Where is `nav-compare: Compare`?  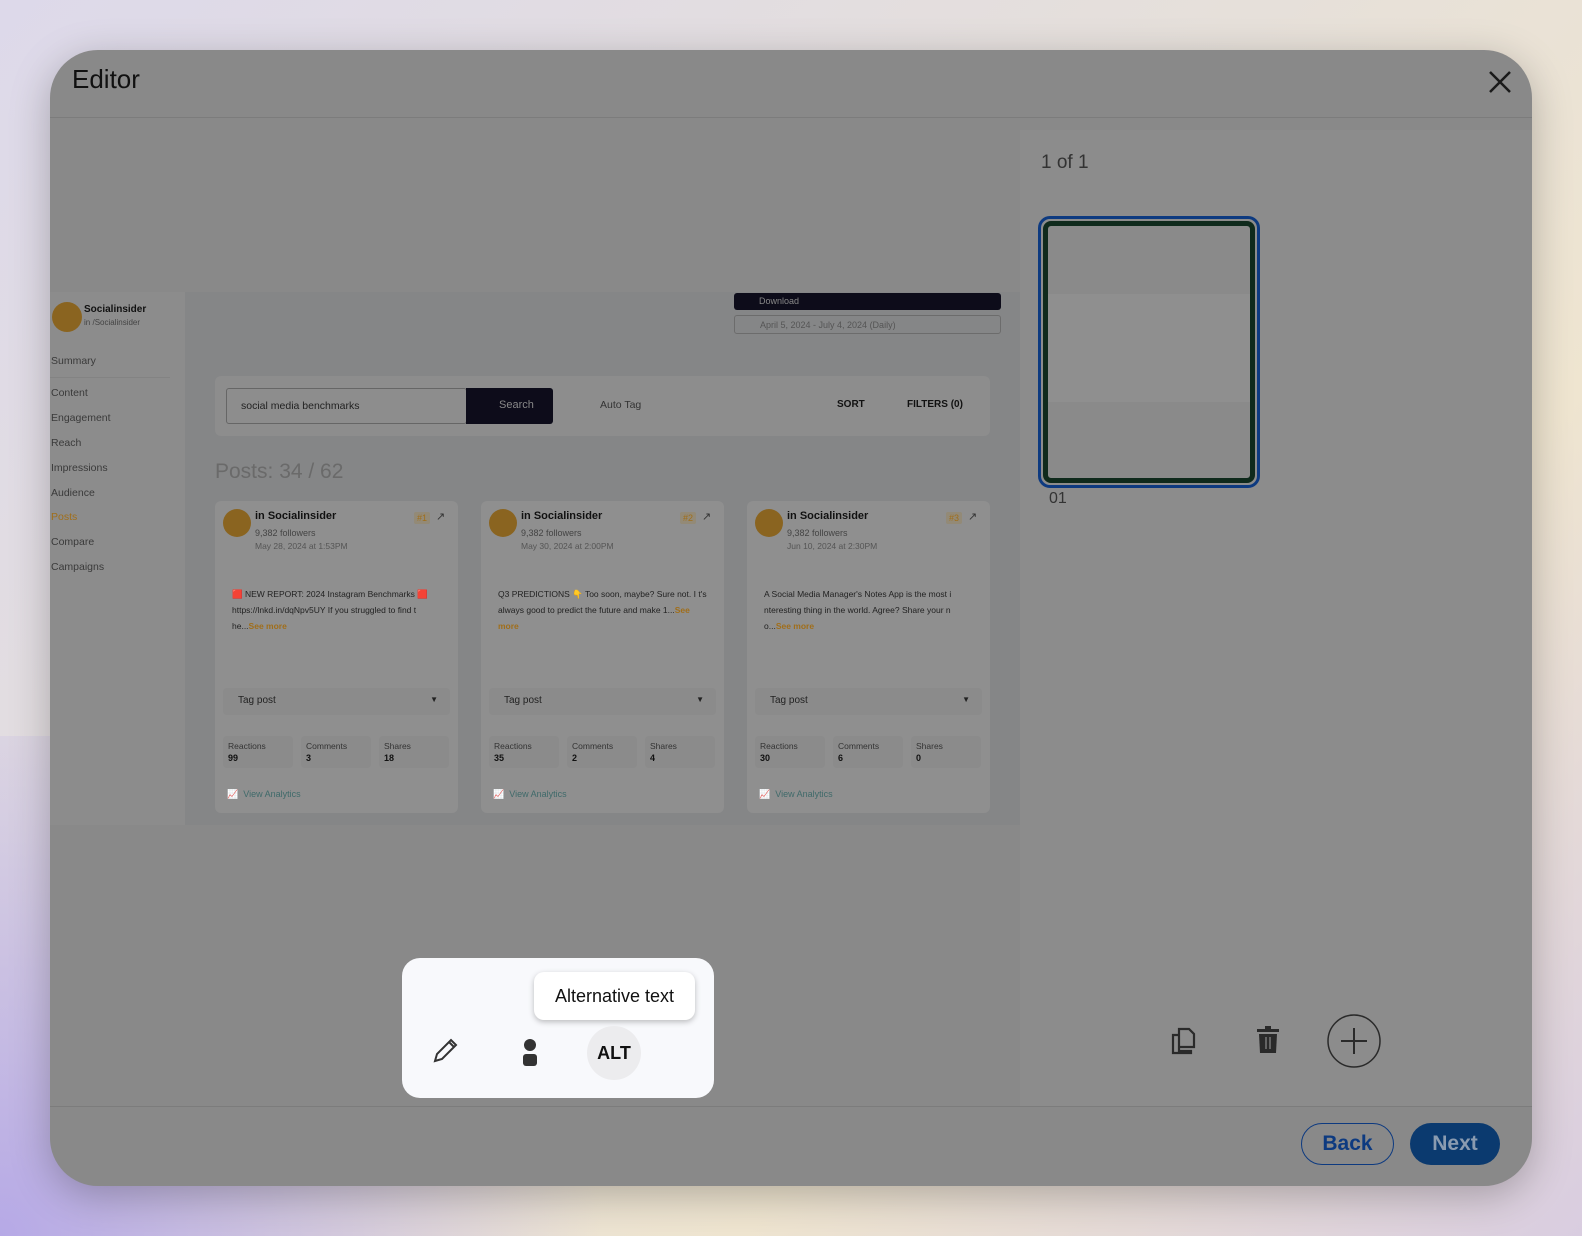
nav-compare: Compare is located at coordinates (72, 542).